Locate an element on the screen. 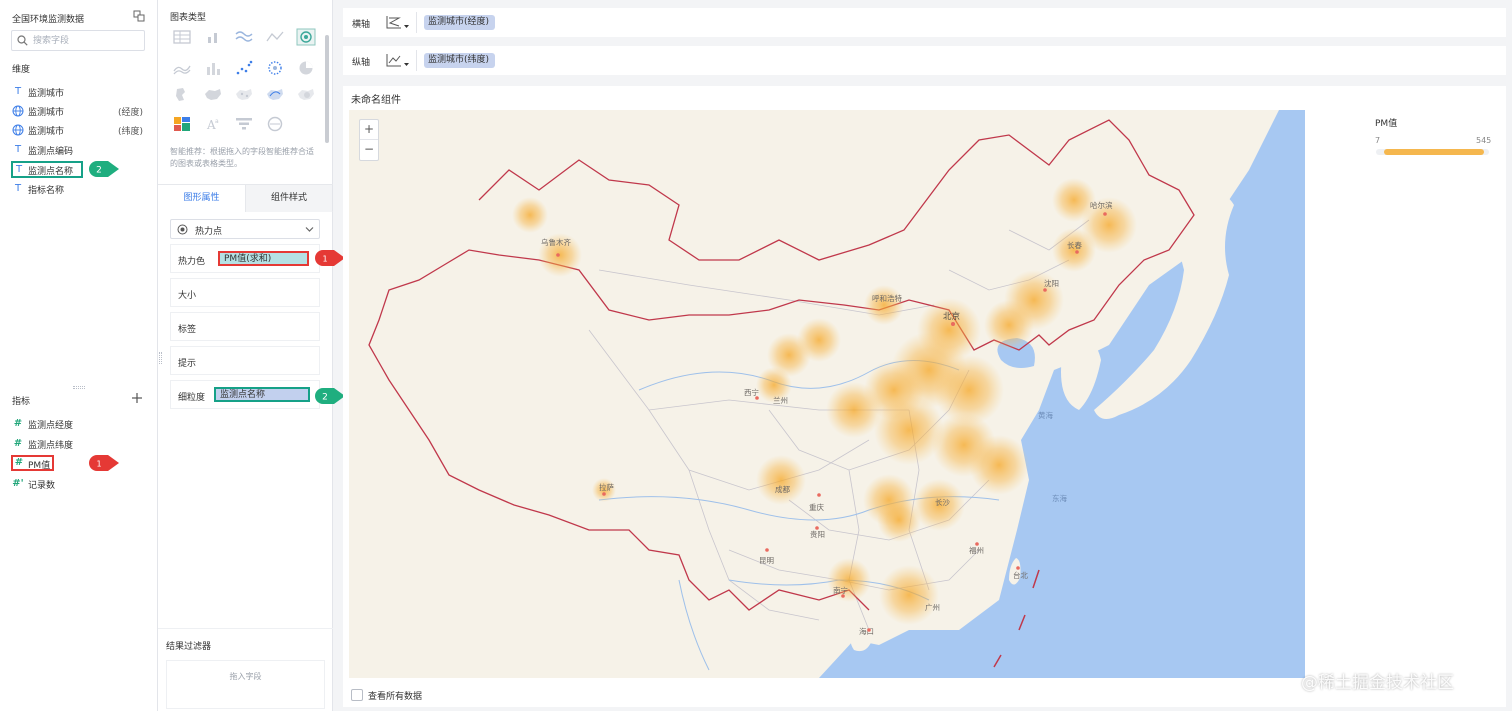  chart-style-value: 热力点 is located at coordinates (209, 232).